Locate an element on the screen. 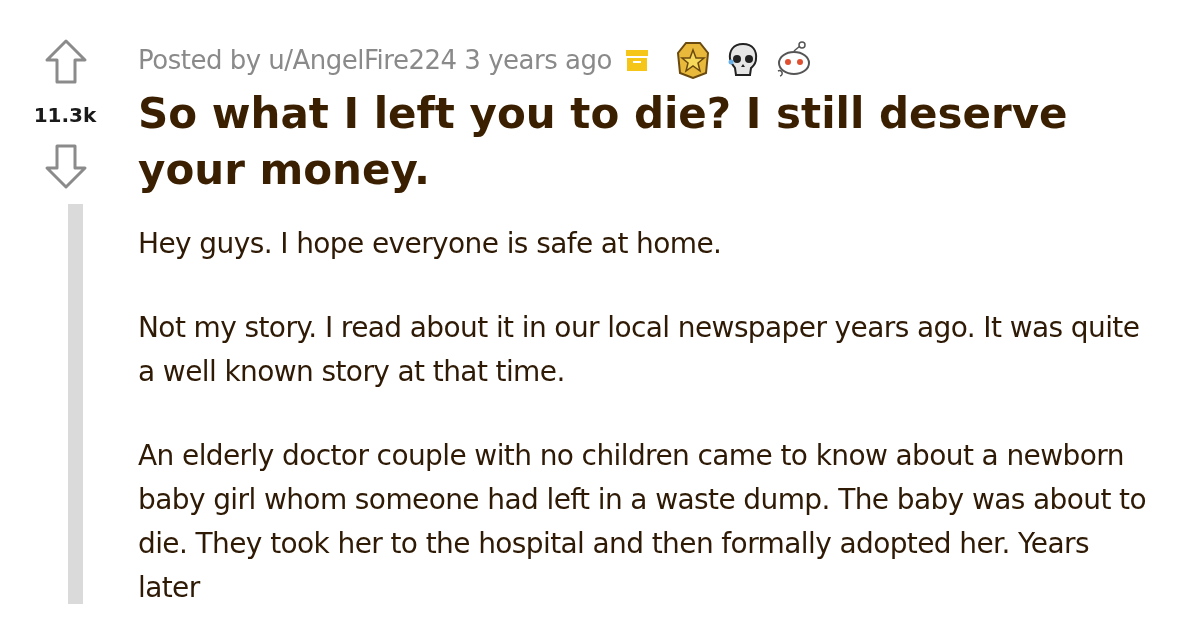 The width and height of the screenshot is (1200, 628). post-meta: Posted by u/AngelFire224 3 years ago is located at coordinates (375, 60).